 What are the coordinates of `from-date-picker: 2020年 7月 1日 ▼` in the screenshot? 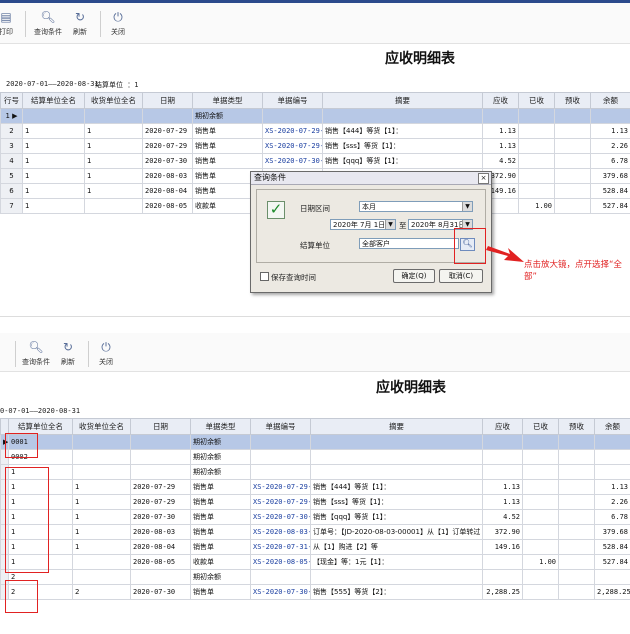 It's located at (363, 224).